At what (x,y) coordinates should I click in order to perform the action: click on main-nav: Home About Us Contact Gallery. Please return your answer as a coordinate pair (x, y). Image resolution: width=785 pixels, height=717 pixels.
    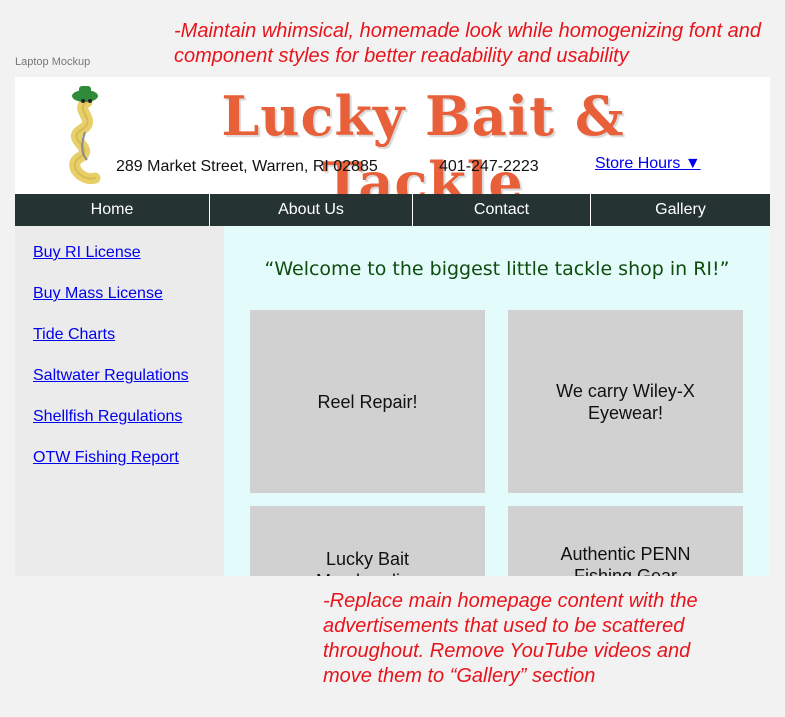
    Looking at the image, I should click on (392, 210).